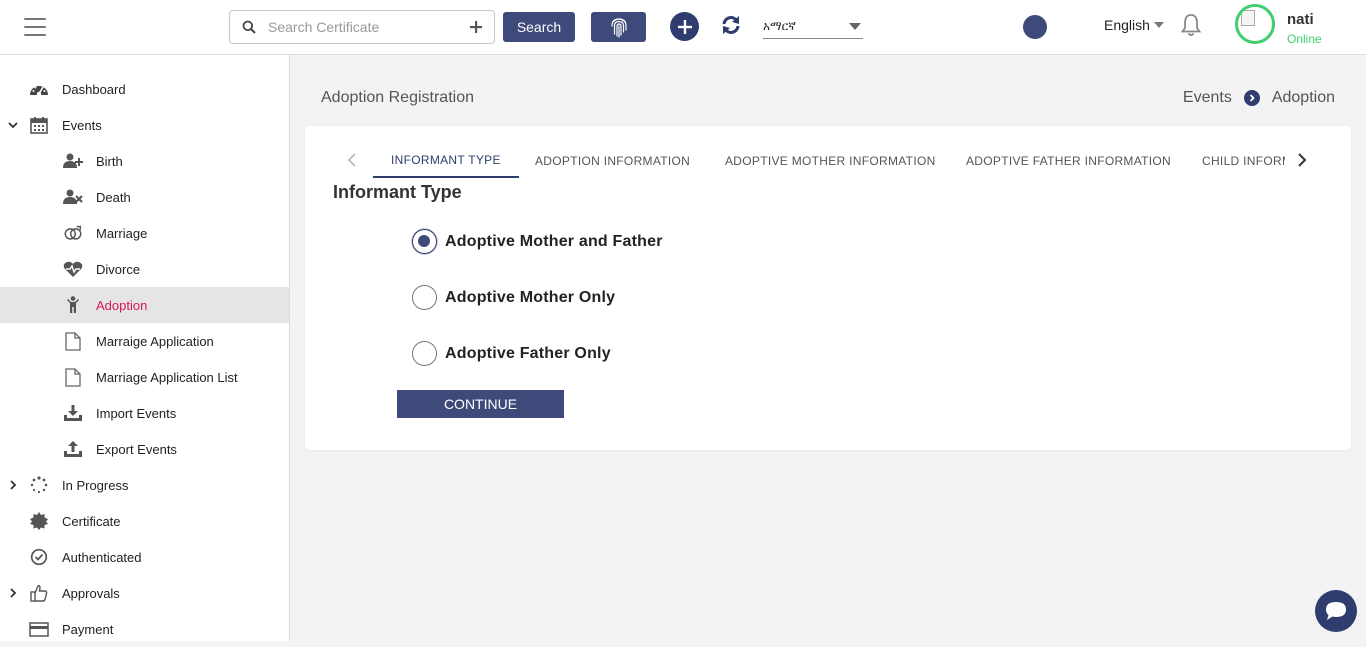 The width and height of the screenshot is (1366, 647). I want to click on sidebar-item-label: Death, so click(113, 197).